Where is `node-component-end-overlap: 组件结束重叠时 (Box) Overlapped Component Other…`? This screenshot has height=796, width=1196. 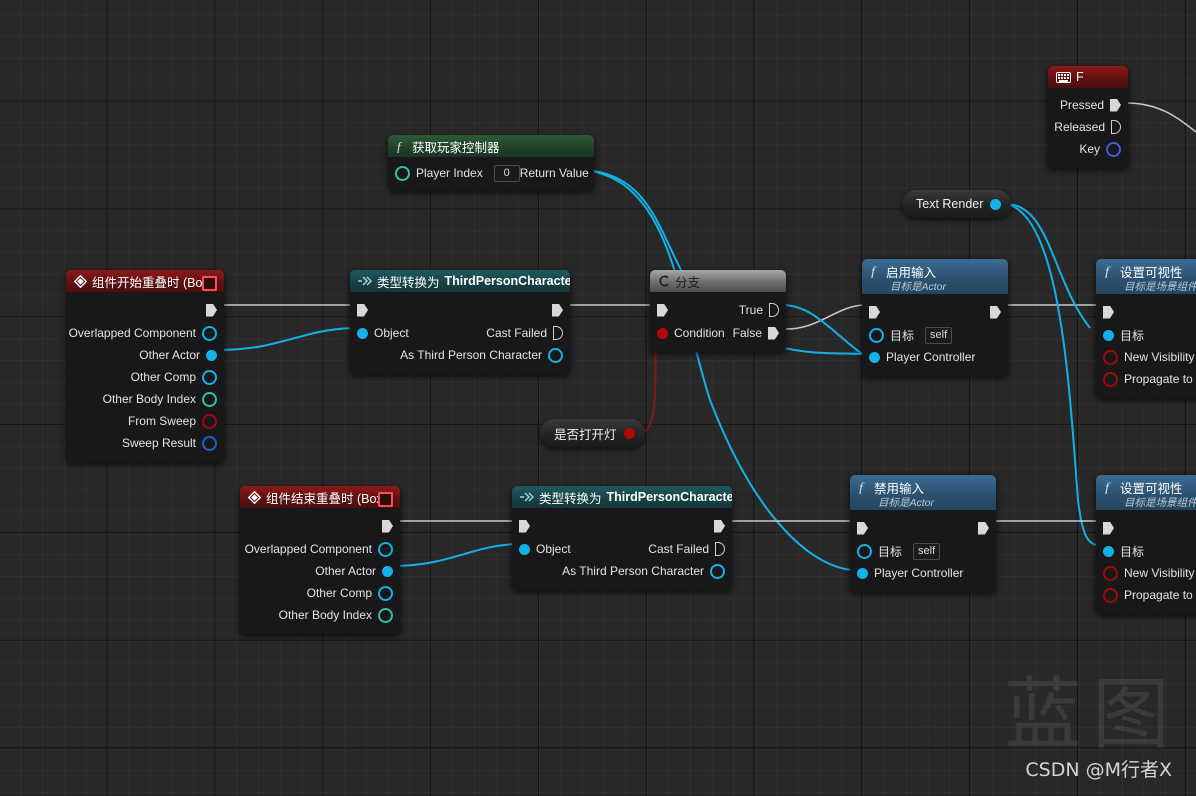
node-component-end-overlap: 组件结束重叠时 (Box) Overlapped Component Other… is located at coordinates (320, 560).